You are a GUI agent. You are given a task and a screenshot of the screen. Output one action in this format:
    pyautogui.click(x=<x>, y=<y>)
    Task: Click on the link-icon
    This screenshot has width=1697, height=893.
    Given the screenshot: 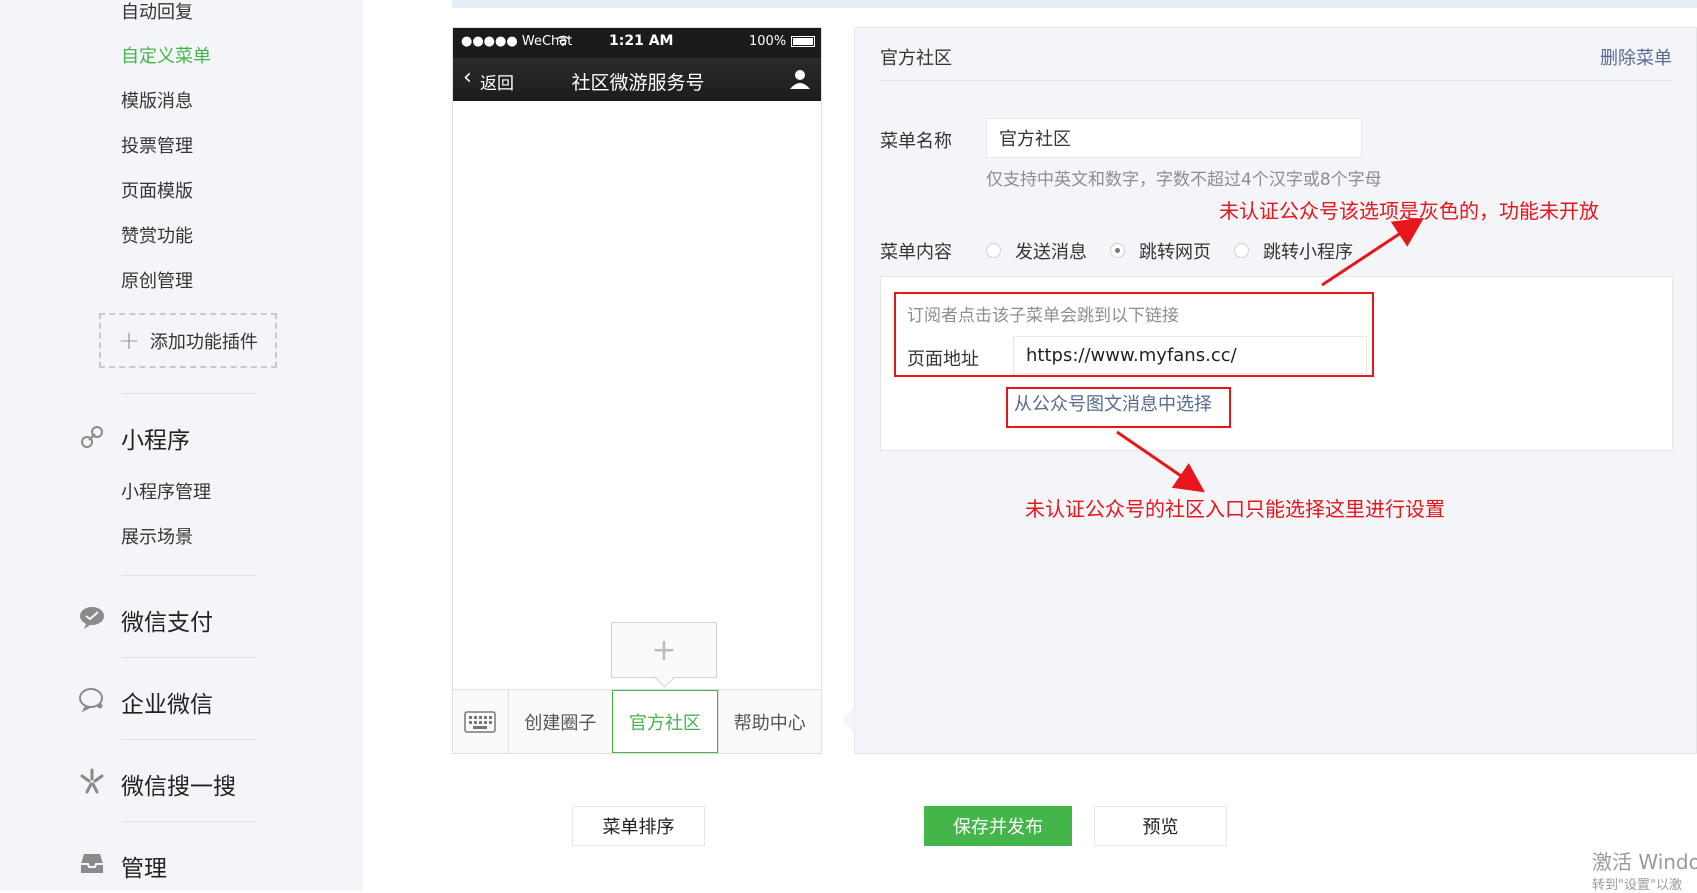 What is the action you would take?
    pyautogui.click(x=92, y=437)
    